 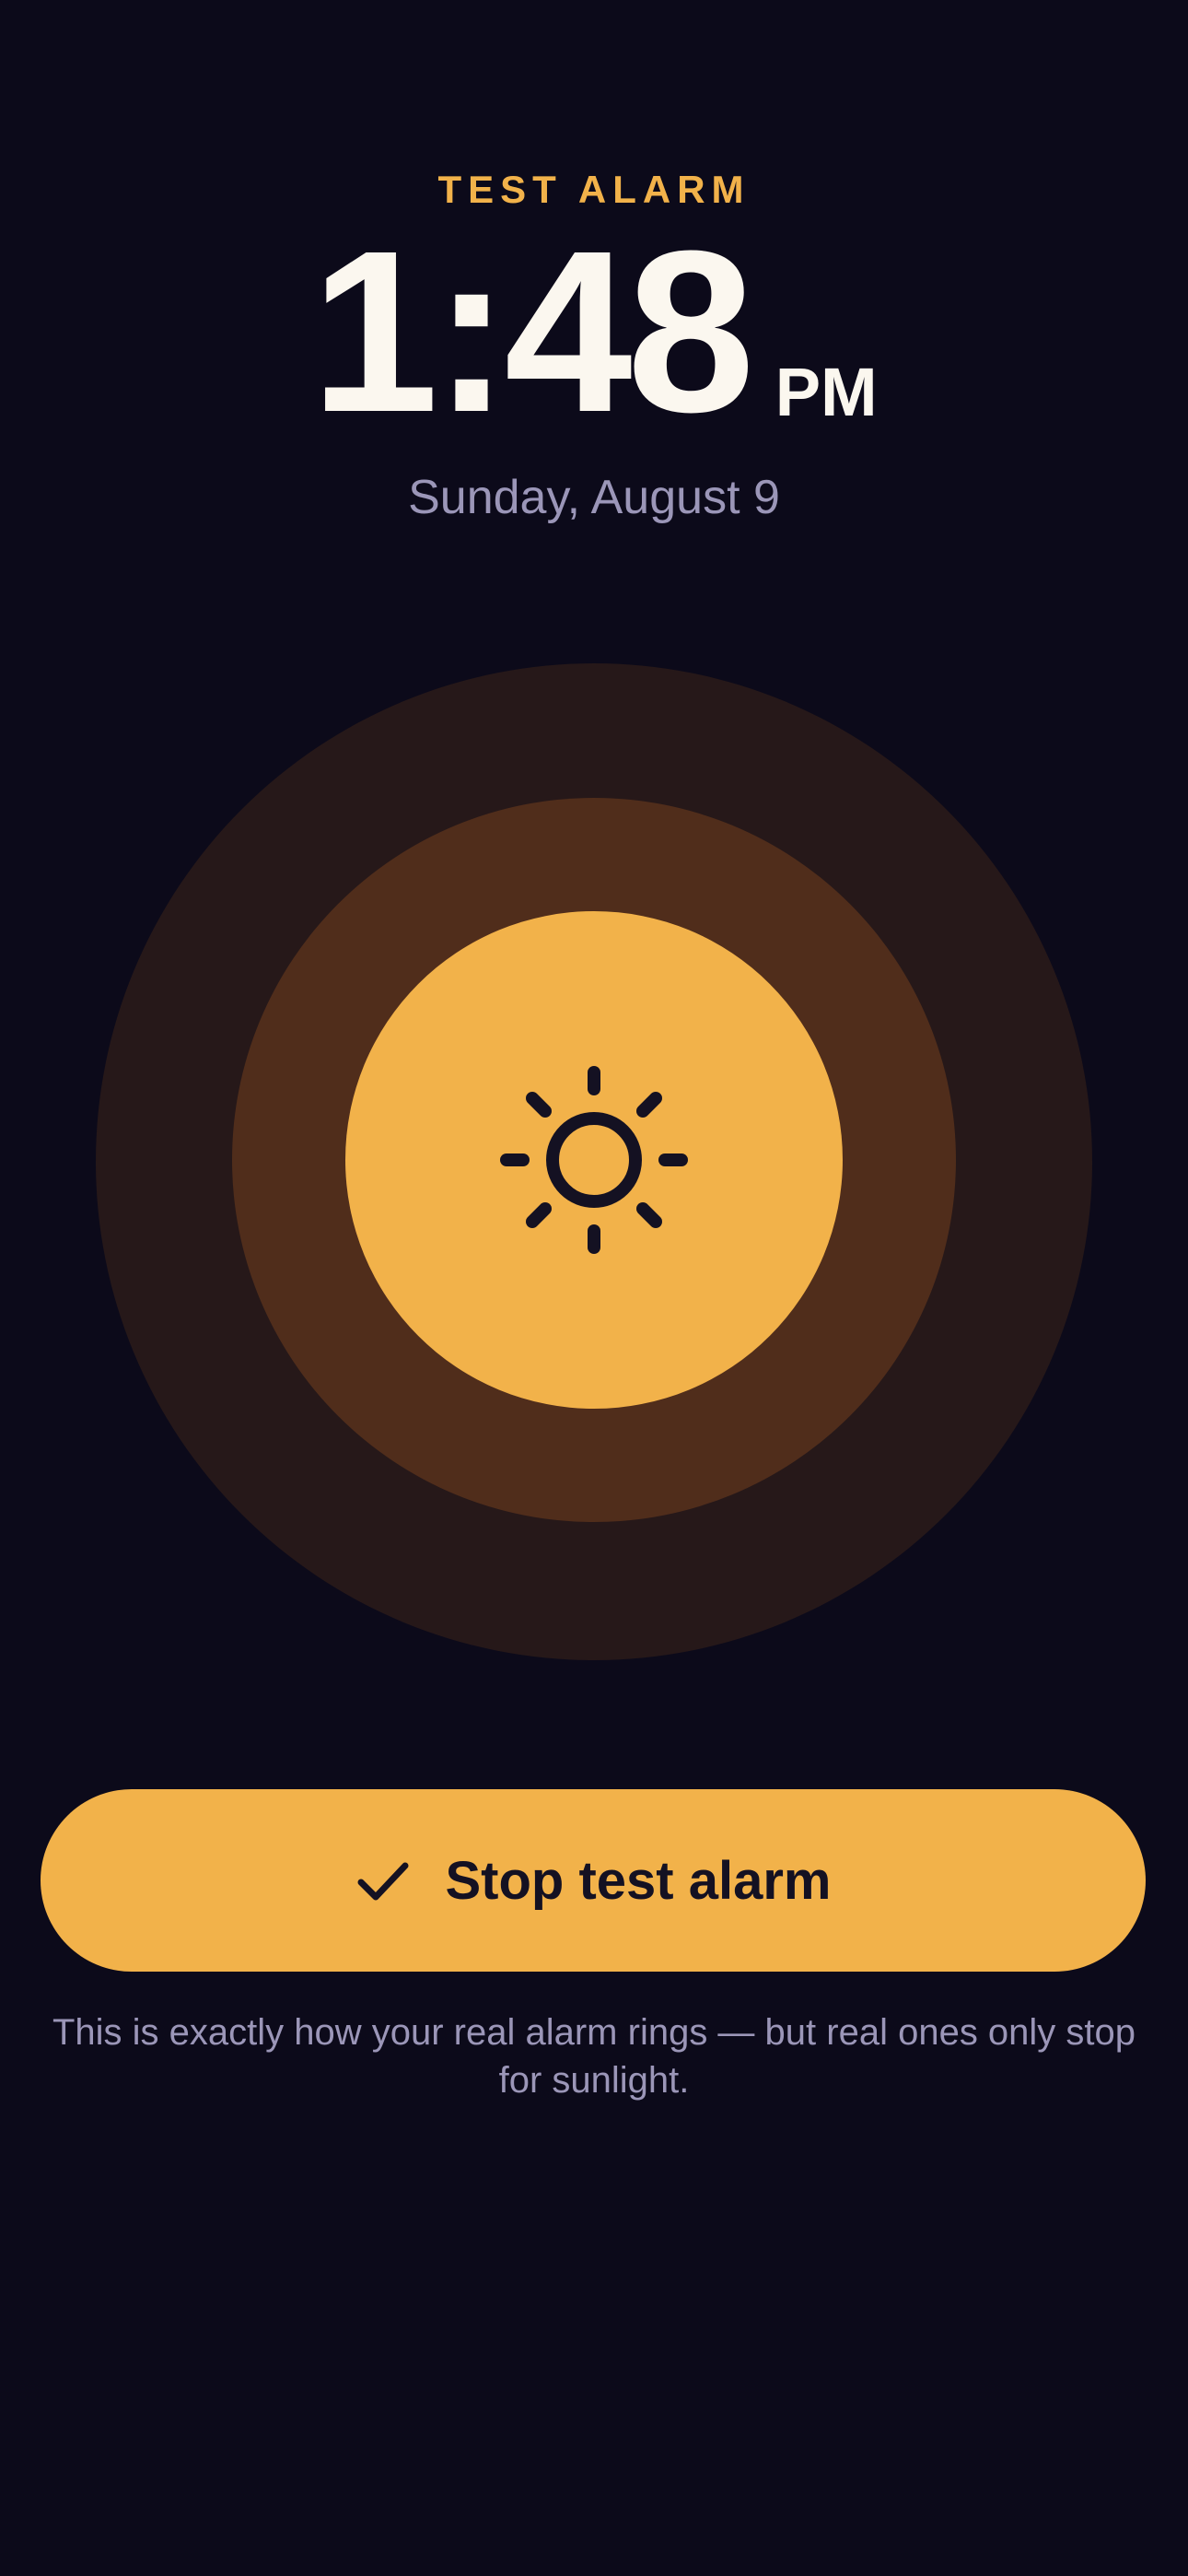 I want to click on clock-ampm: PM, so click(x=826, y=392).